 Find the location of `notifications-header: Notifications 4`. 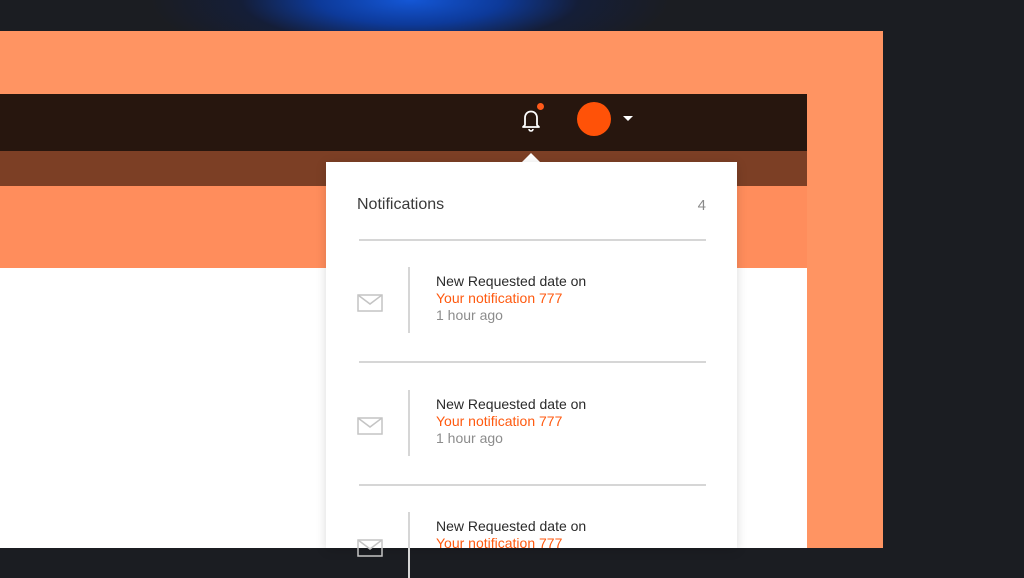

notifications-header: Notifications 4 is located at coordinates (531, 205).